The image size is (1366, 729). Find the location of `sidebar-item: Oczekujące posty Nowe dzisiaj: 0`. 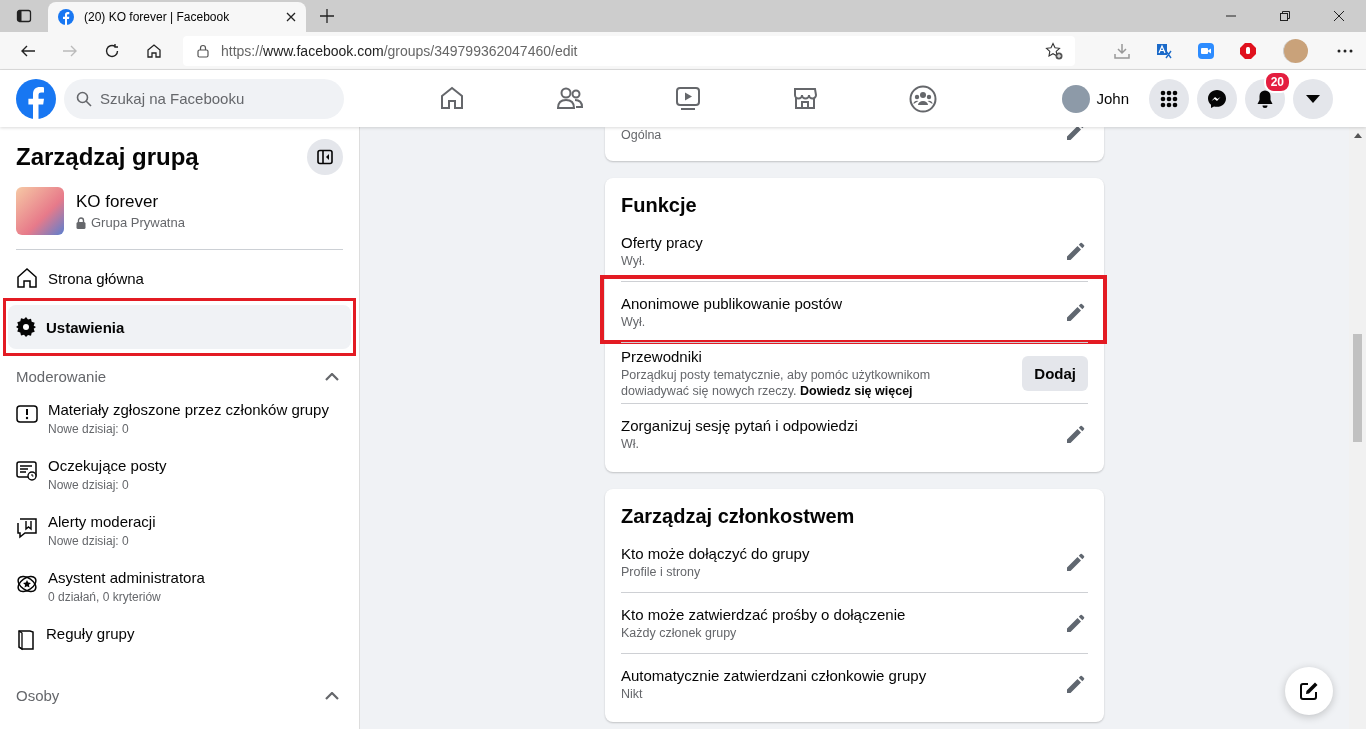

sidebar-item: Oczekujące posty Nowe dzisiaj: 0 is located at coordinates (179, 477).